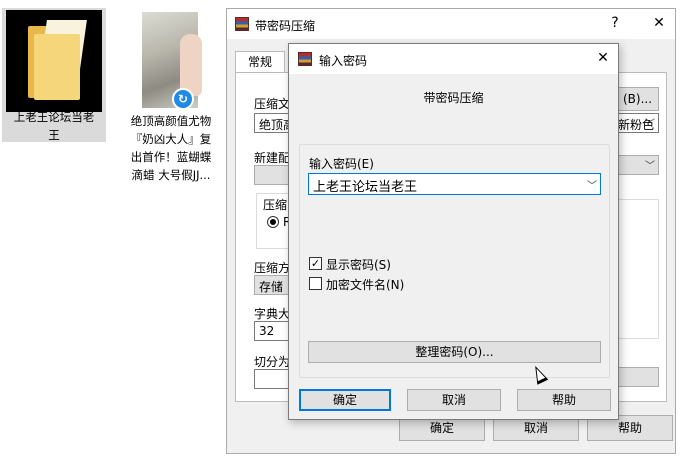 Image resolution: width=692 pixels, height=461 pixels. Describe the element at coordinates (615, 23) in the screenshot. I see `help-title-button: ?` at that location.